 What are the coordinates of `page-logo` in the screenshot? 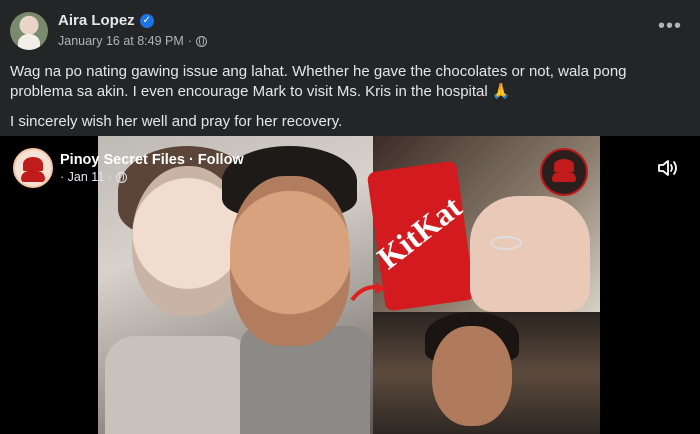 It's located at (33, 168).